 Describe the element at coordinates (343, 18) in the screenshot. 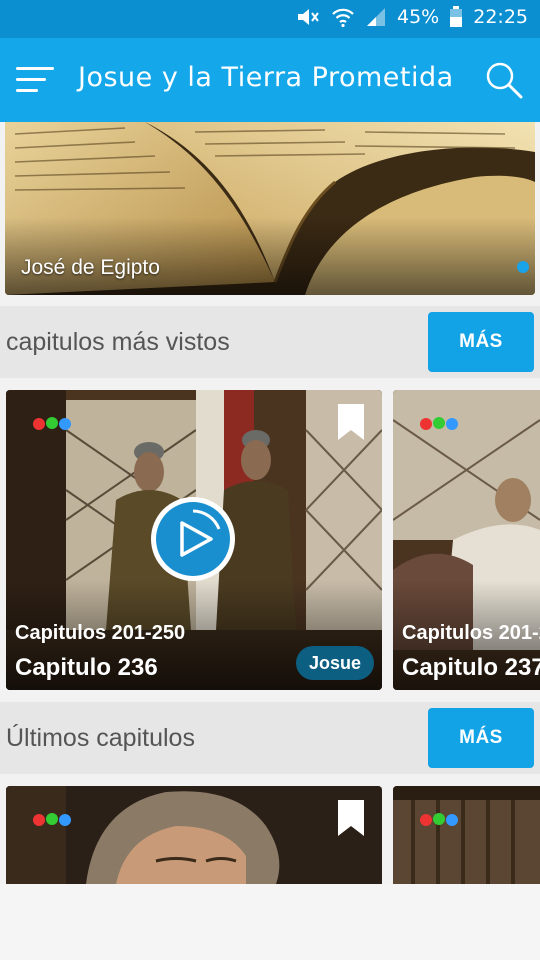

I see `wifi-icon` at that location.